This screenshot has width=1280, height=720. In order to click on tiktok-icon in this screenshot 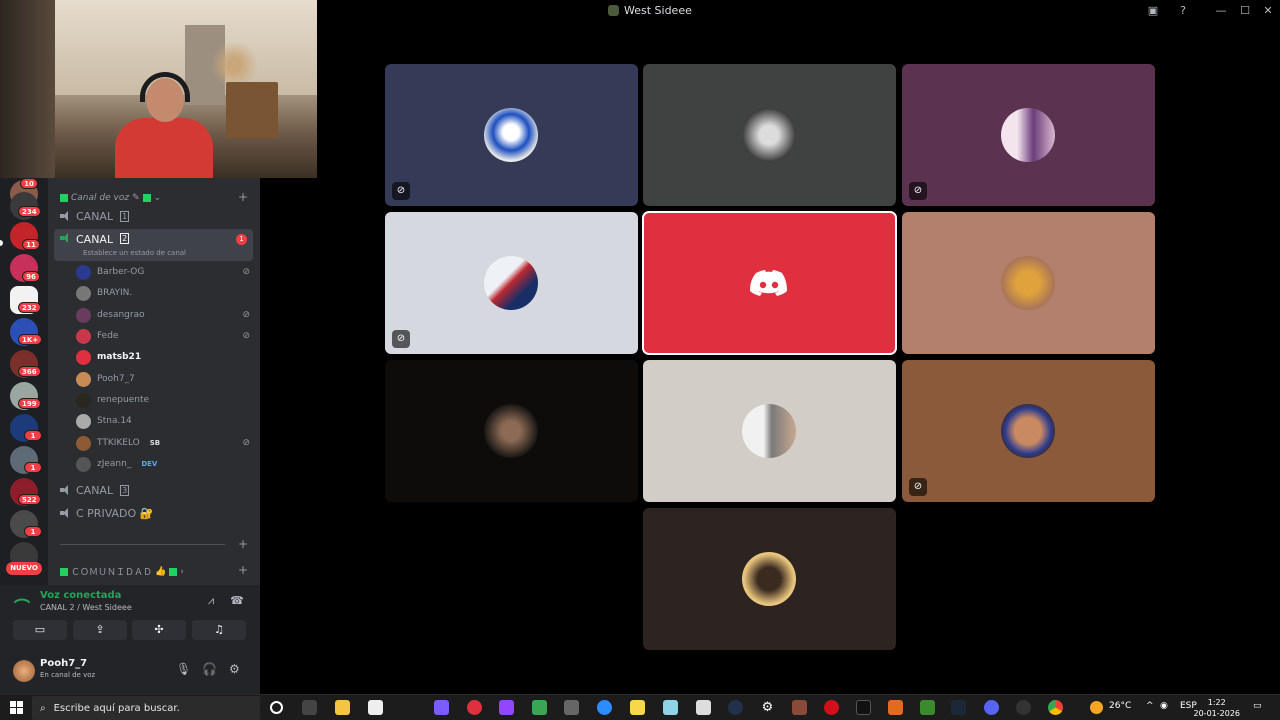, I will do `click(863, 707)`.